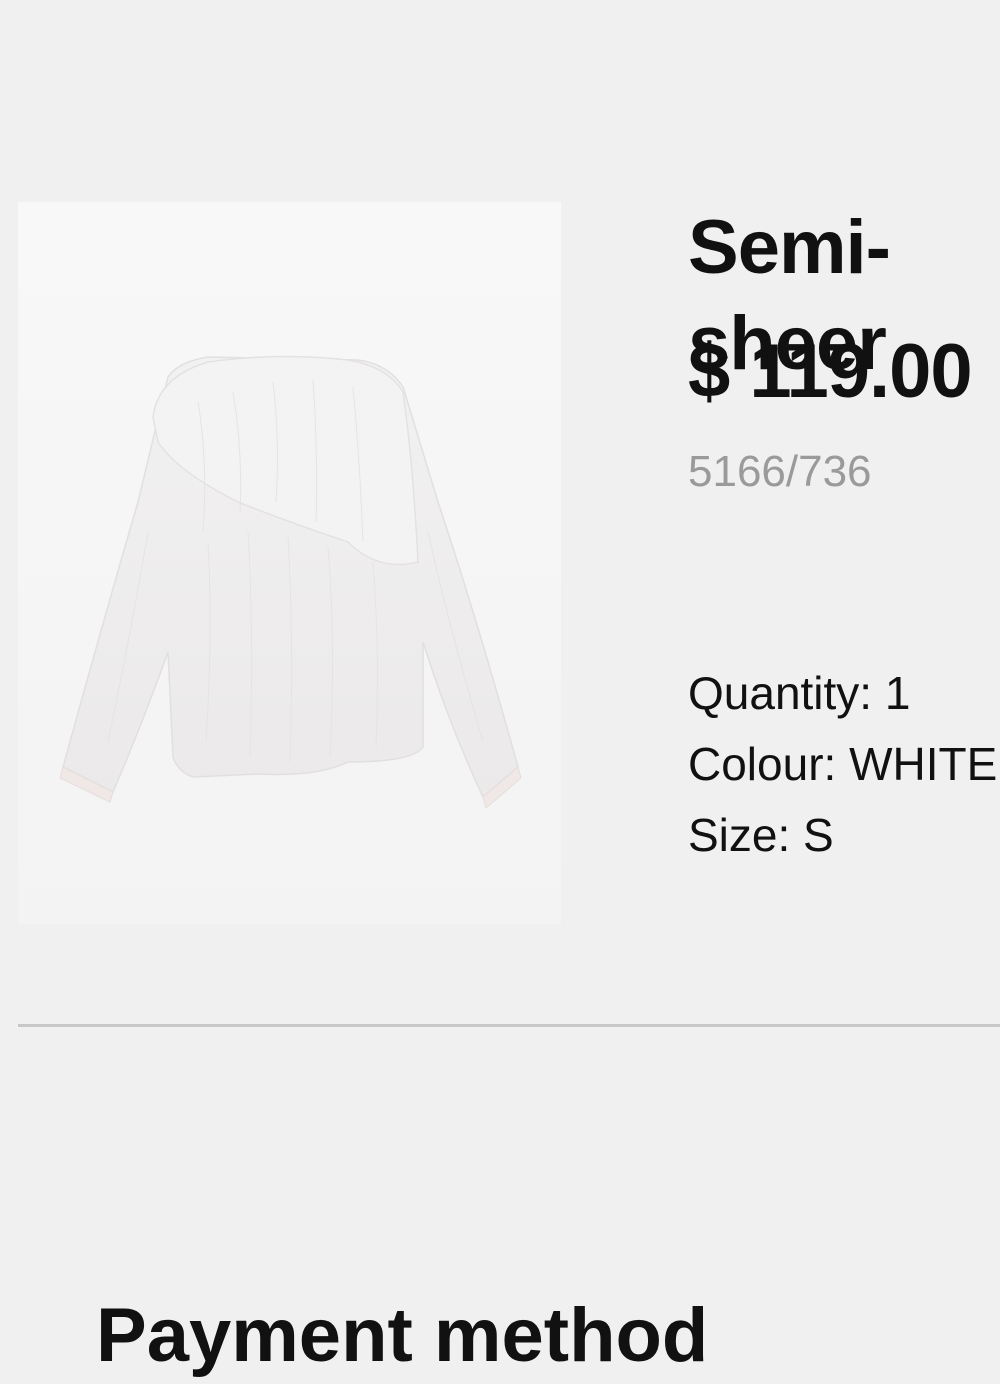 The height and width of the screenshot is (1384, 1000). Describe the element at coordinates (780, 471) in the screenshot. I see `product-reference: 5166/736` at that location.